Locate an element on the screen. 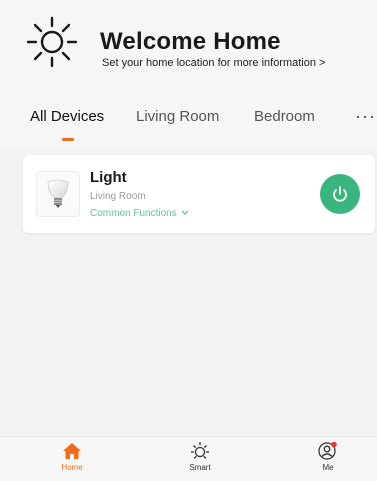 Image resolution: width=377 pixels, height=481 pixels. power-icon is located at coordinates (340, 194).